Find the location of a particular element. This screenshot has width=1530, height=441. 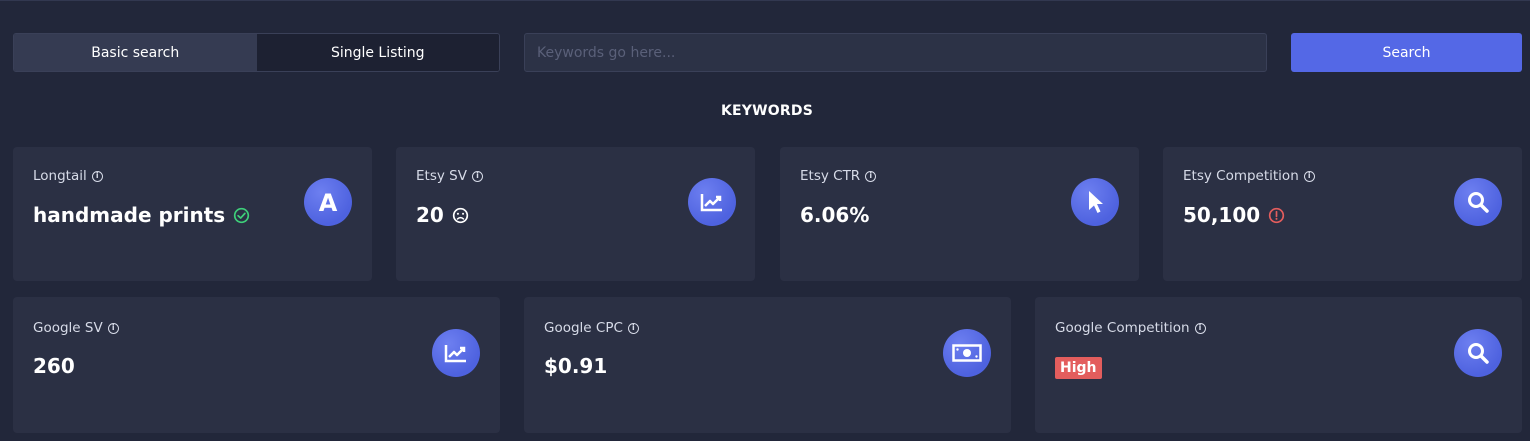

etsy-ctr-label: Etsy CTR is located at coordinates (830, 176).